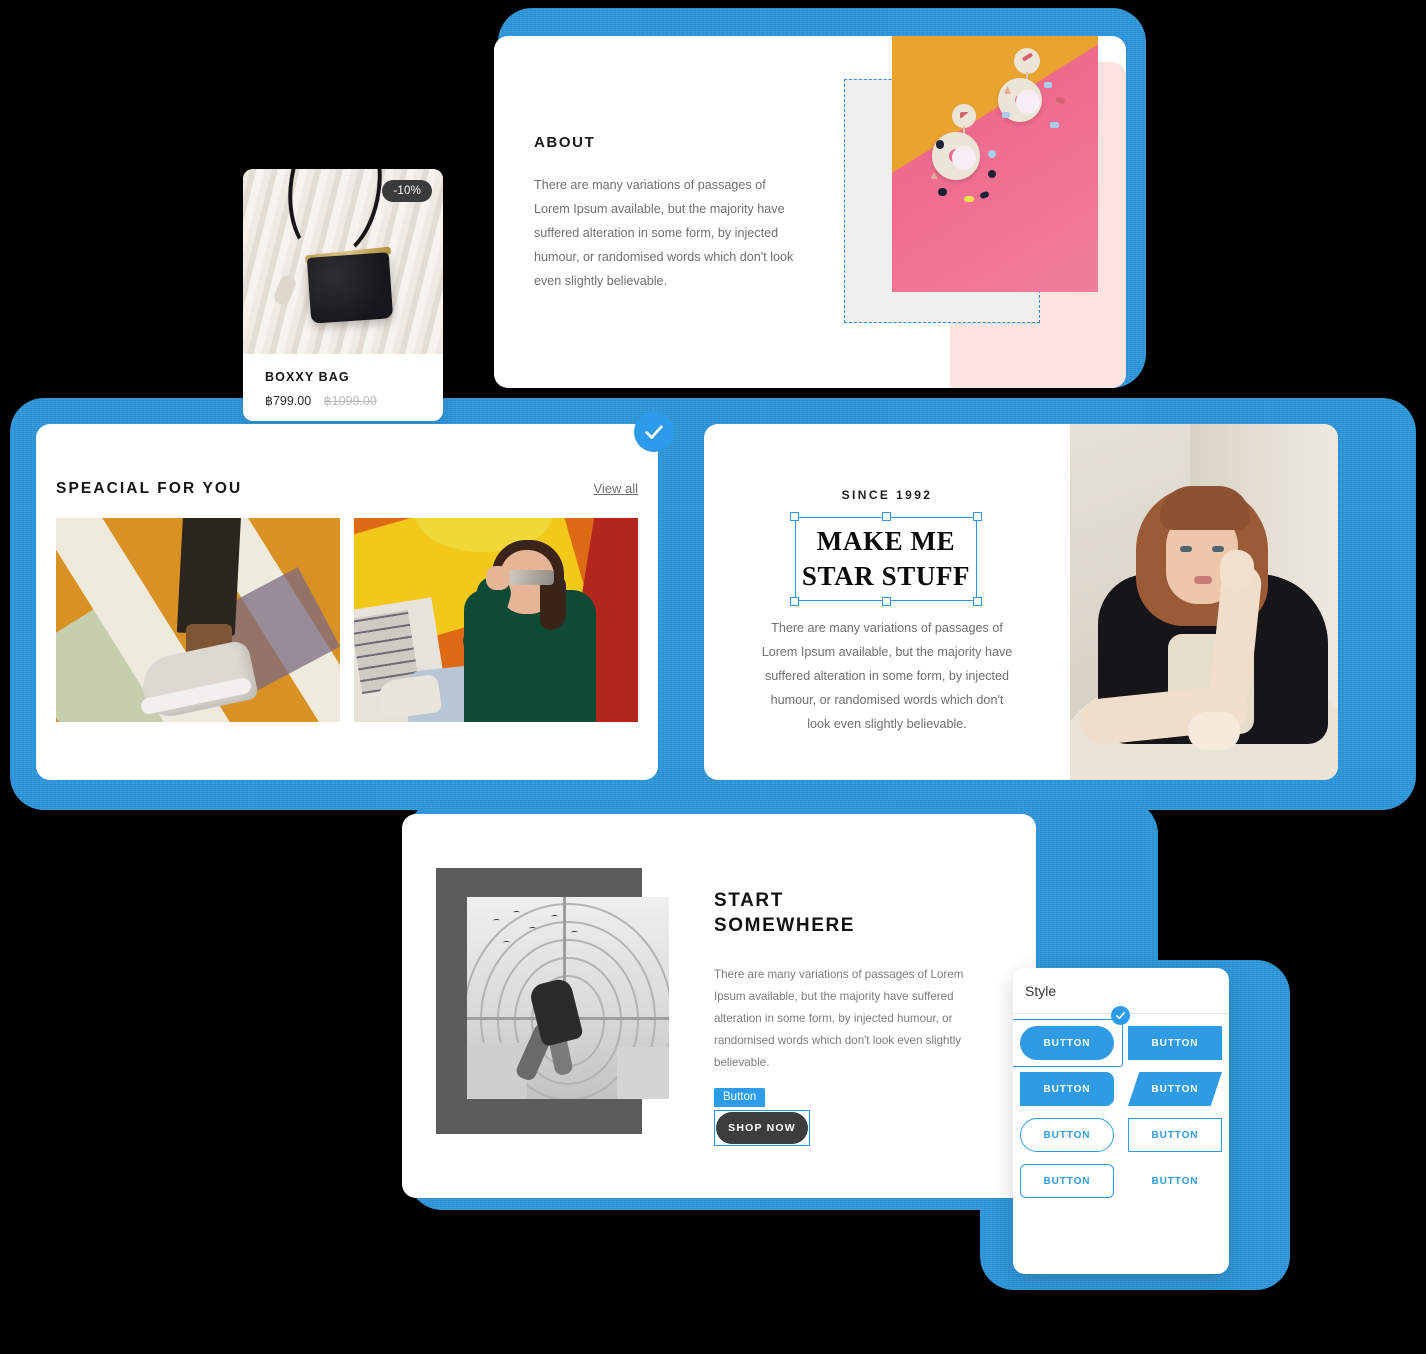 Image resolution: width=1426 pixels, height=1354 pixels. I want to click on product-card: -10% BOXXY BAG ฿799.00 ฿1099.00, so click(343, 295).